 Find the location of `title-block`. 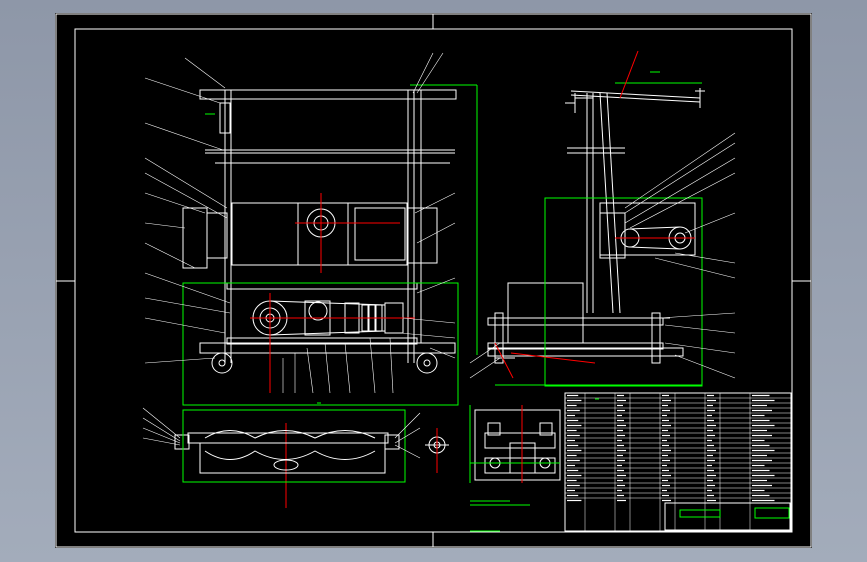

title-block is located at coordinates (678, 462).